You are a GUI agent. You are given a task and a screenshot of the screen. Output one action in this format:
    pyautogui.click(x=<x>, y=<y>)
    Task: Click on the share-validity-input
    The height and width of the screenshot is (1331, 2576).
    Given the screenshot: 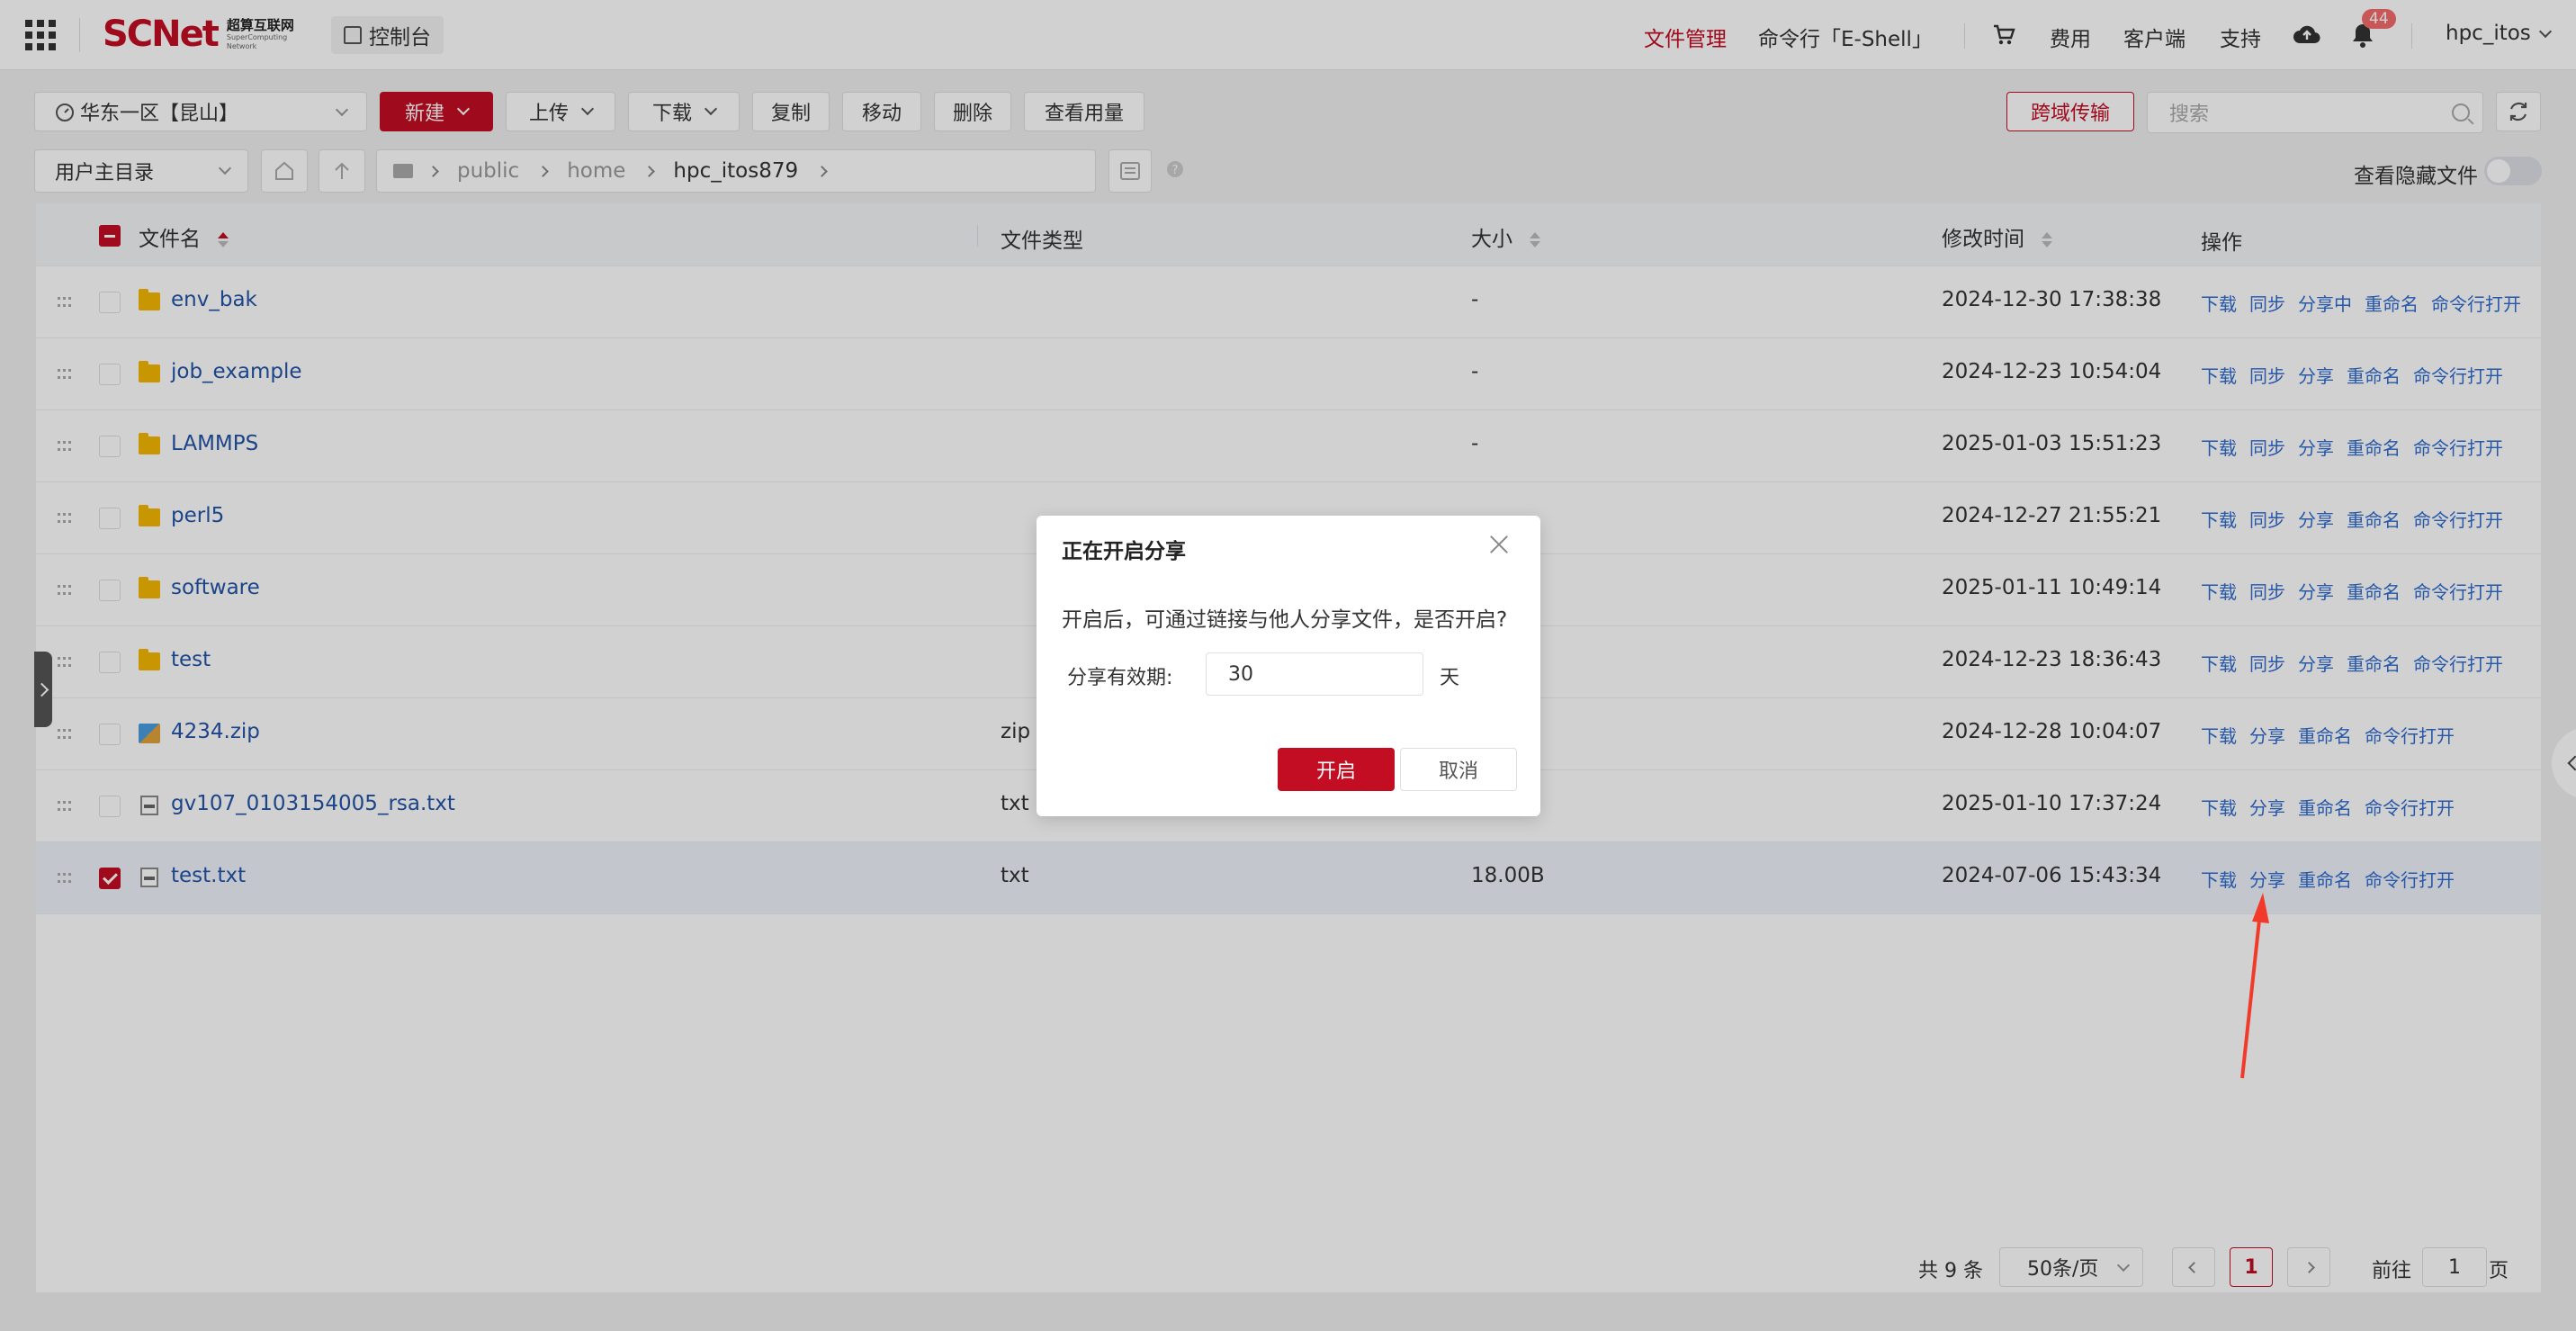 What is the action you would take?
    pyautogui.click(x=1315, y=674)
    